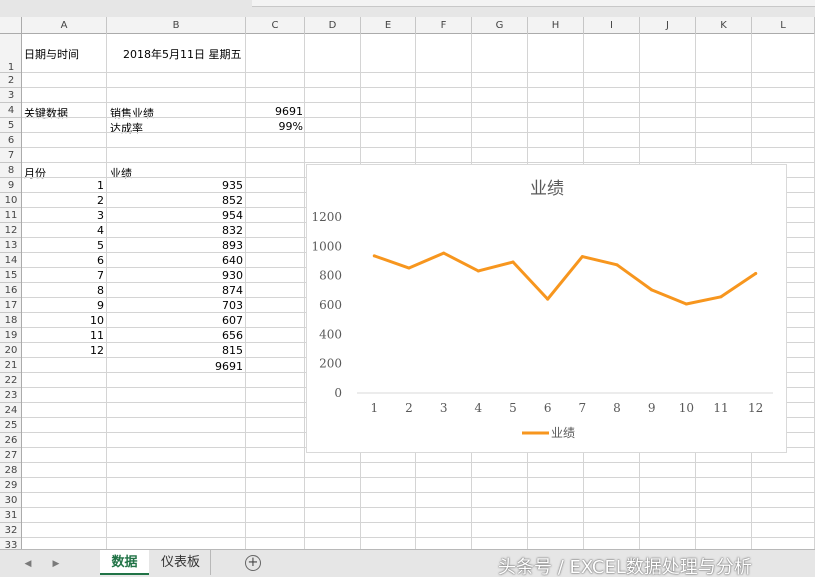 The height and width of the screenshot is (577, 815). Describe the element at coordinates (64, 25) in the screenshot. I see `column-header-a: A` at that location.